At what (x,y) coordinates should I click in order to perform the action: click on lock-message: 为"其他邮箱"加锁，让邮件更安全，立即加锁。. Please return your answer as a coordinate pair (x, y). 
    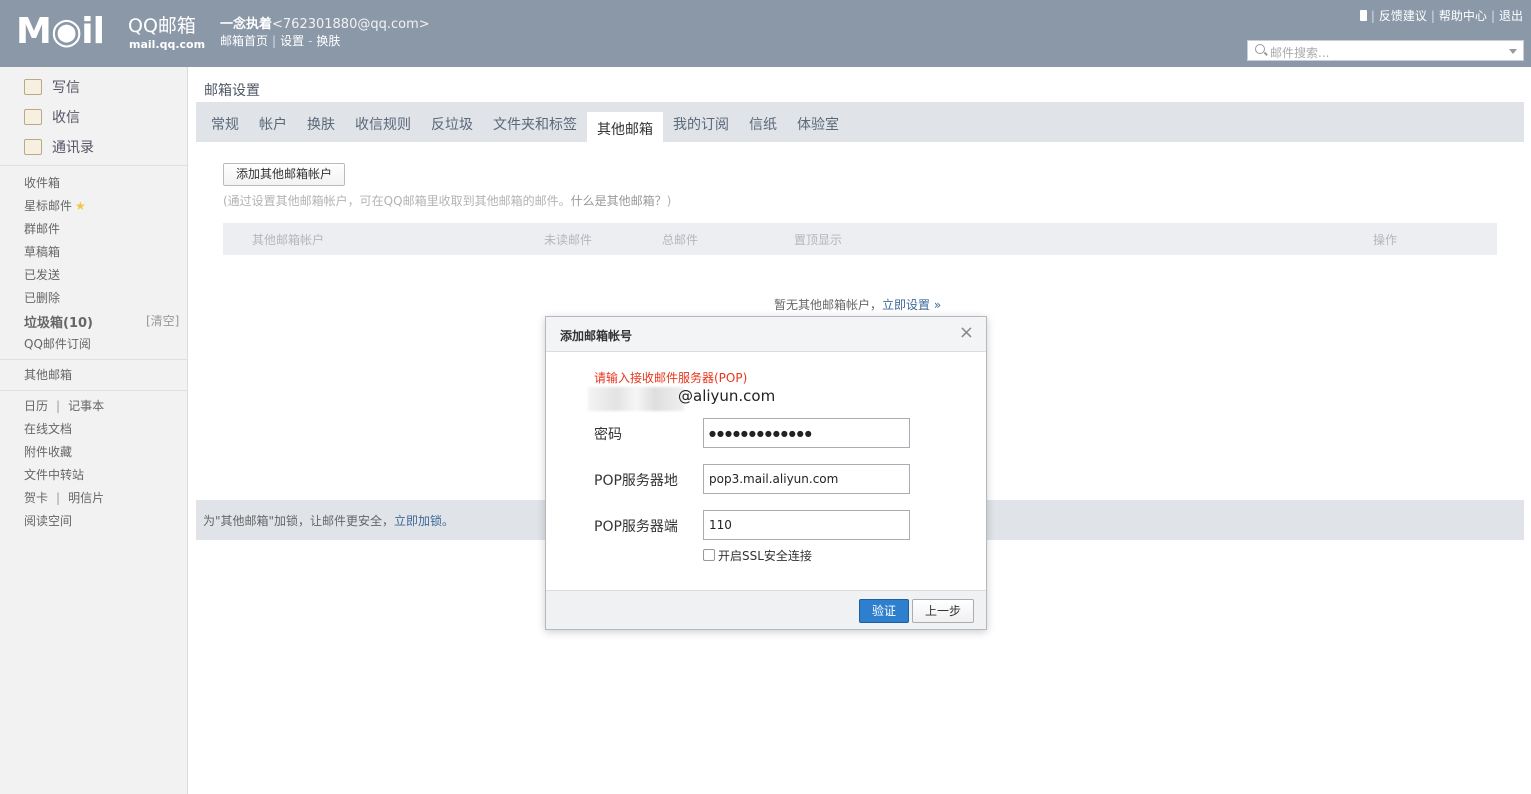
    Looking at the image, I should click on (328, 520).